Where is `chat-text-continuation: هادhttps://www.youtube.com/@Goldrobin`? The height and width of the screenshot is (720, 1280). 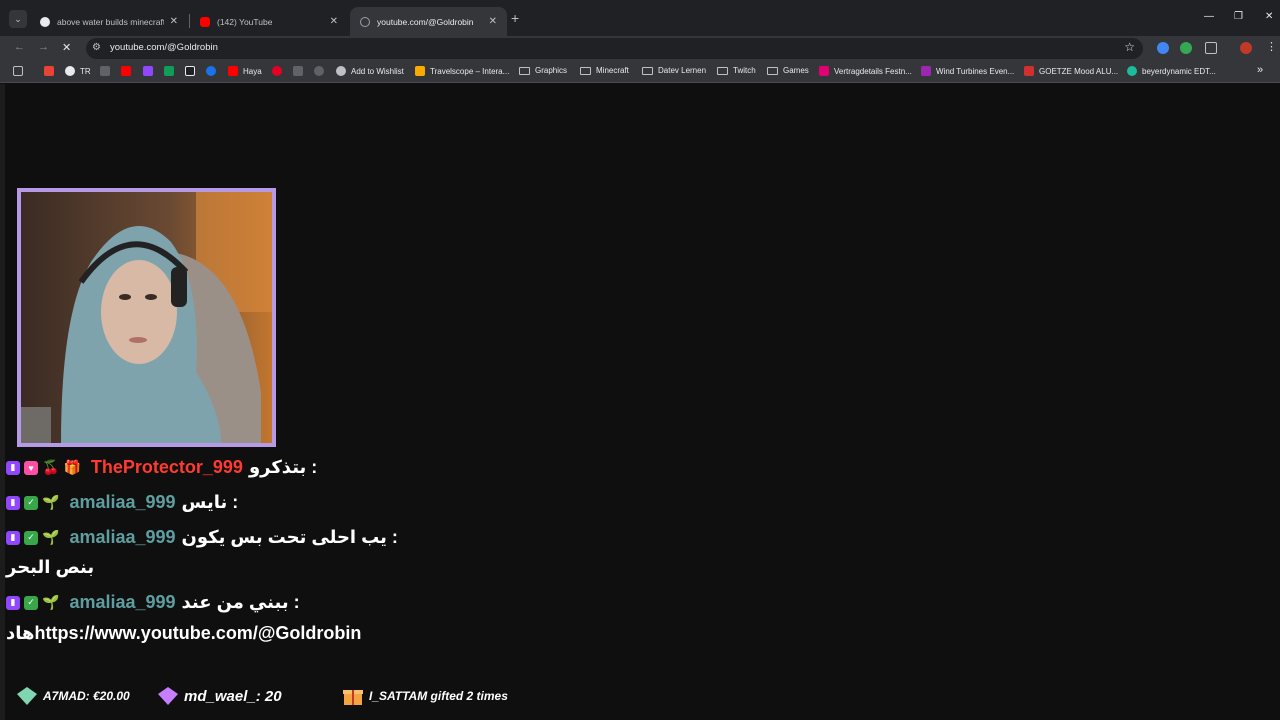
chat-text-continuation: هادhttps://www.youtube.com/@Goldrobin is located at coordinates (184, 633).